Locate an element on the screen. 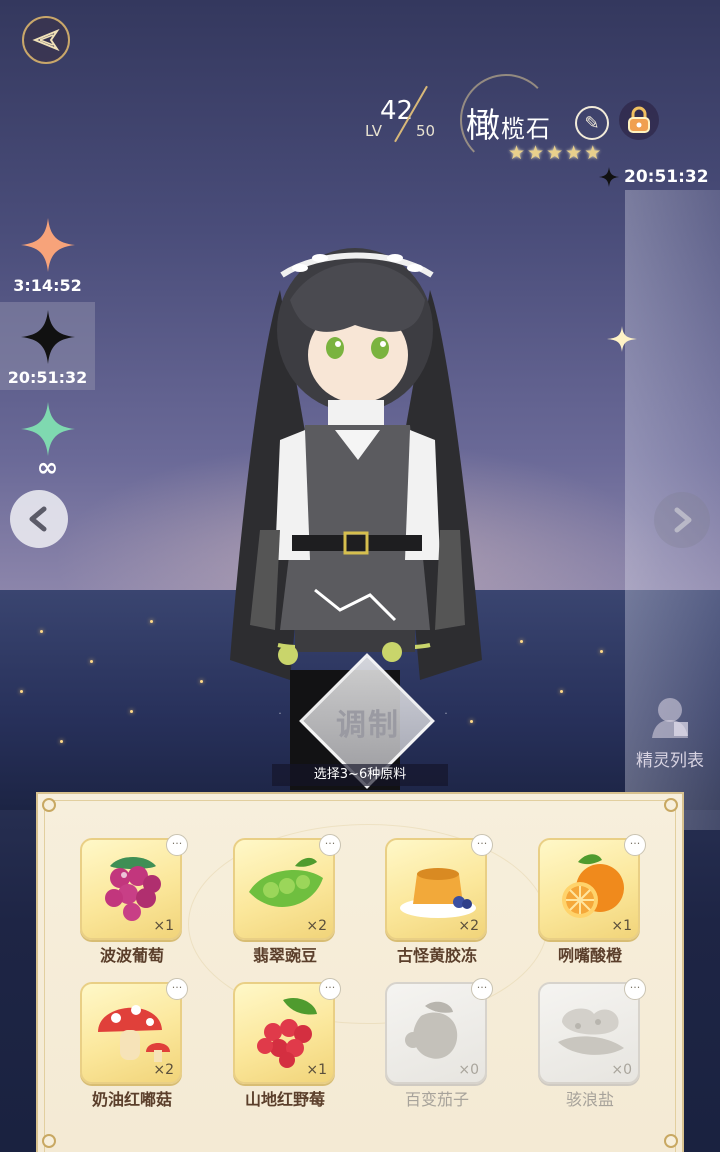  craft-area: 调制 is located at coordinates (360, 721).